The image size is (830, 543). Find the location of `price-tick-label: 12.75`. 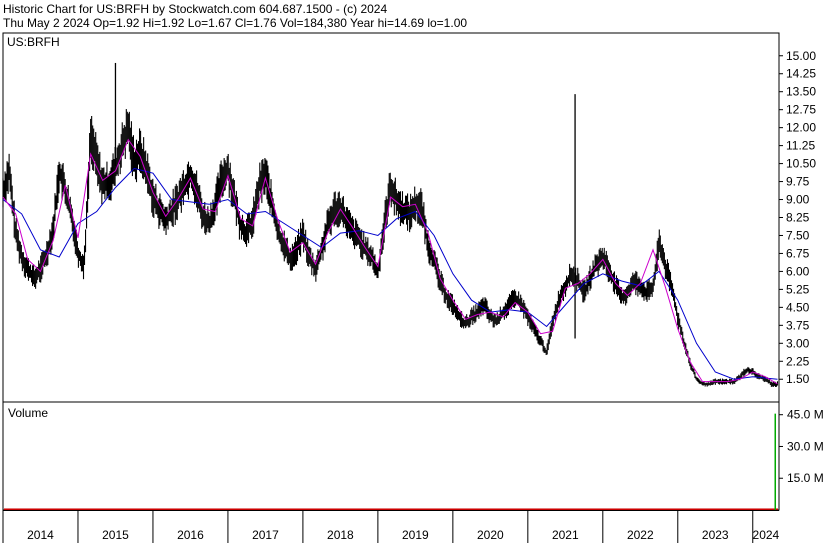

price-tick-label: 12.75 is located at coordinates (801, 110).